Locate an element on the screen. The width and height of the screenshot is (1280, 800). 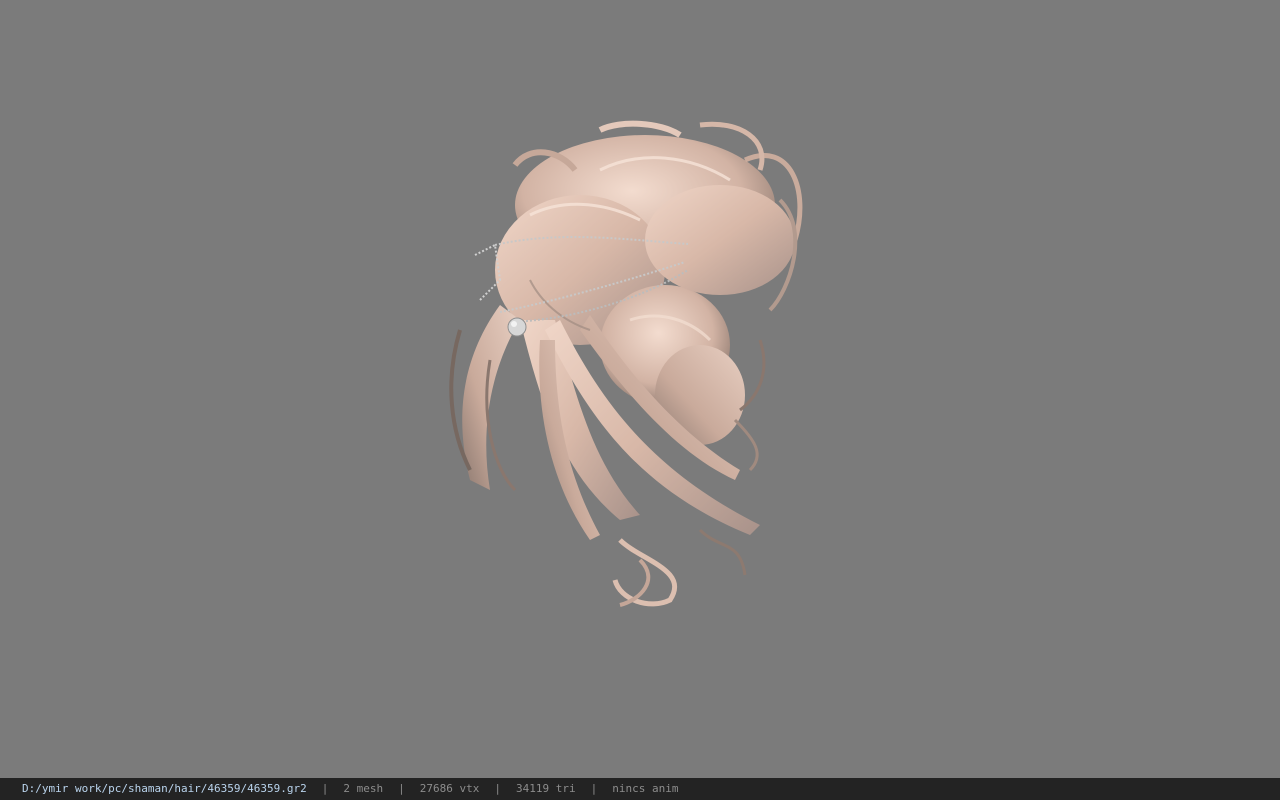
mesh-count: 2 mesh is located at coordinates (363, 788).